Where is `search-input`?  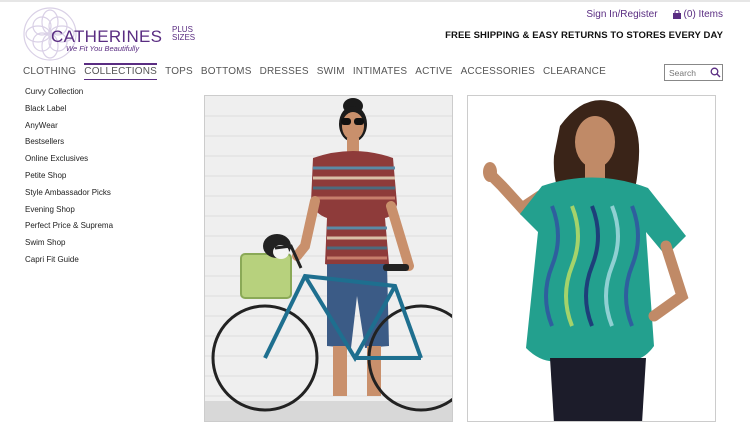
search-input is located at coordinates (687, 72).